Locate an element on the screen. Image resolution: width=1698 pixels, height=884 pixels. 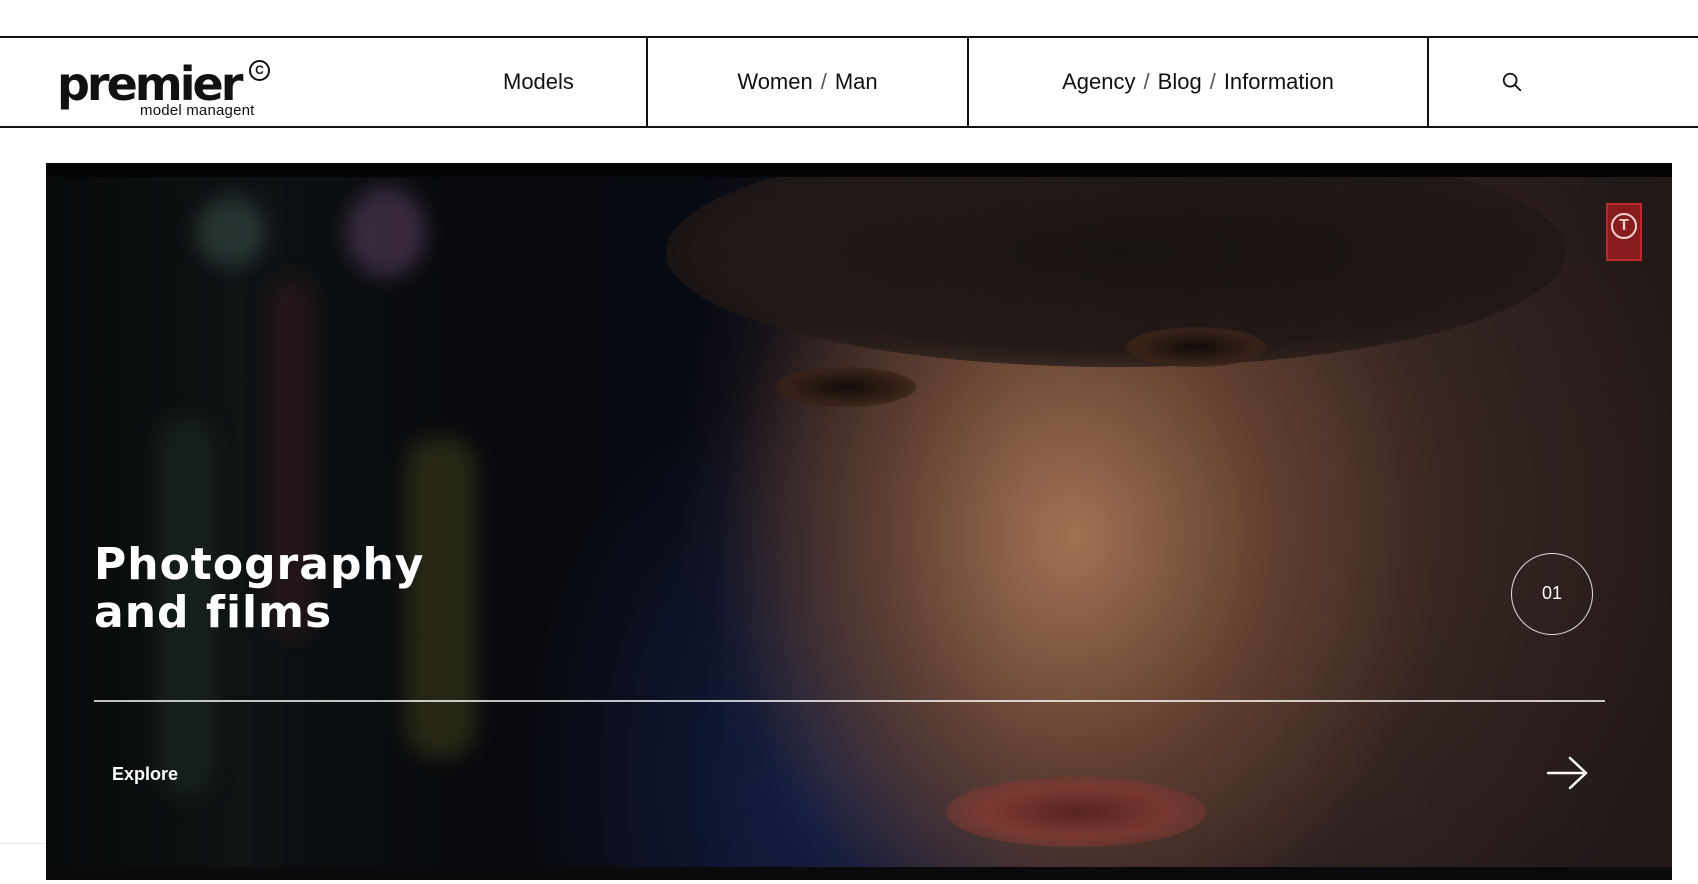
nav-blog: Blog is located at coordinates (1180, 82).